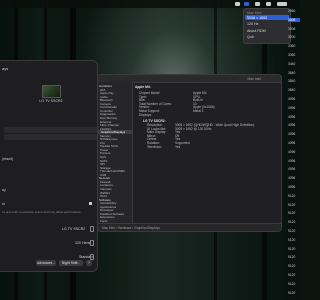  I want to click on info-value: 3008 × 1692 @ 120.00Hz, so click(193, 128).